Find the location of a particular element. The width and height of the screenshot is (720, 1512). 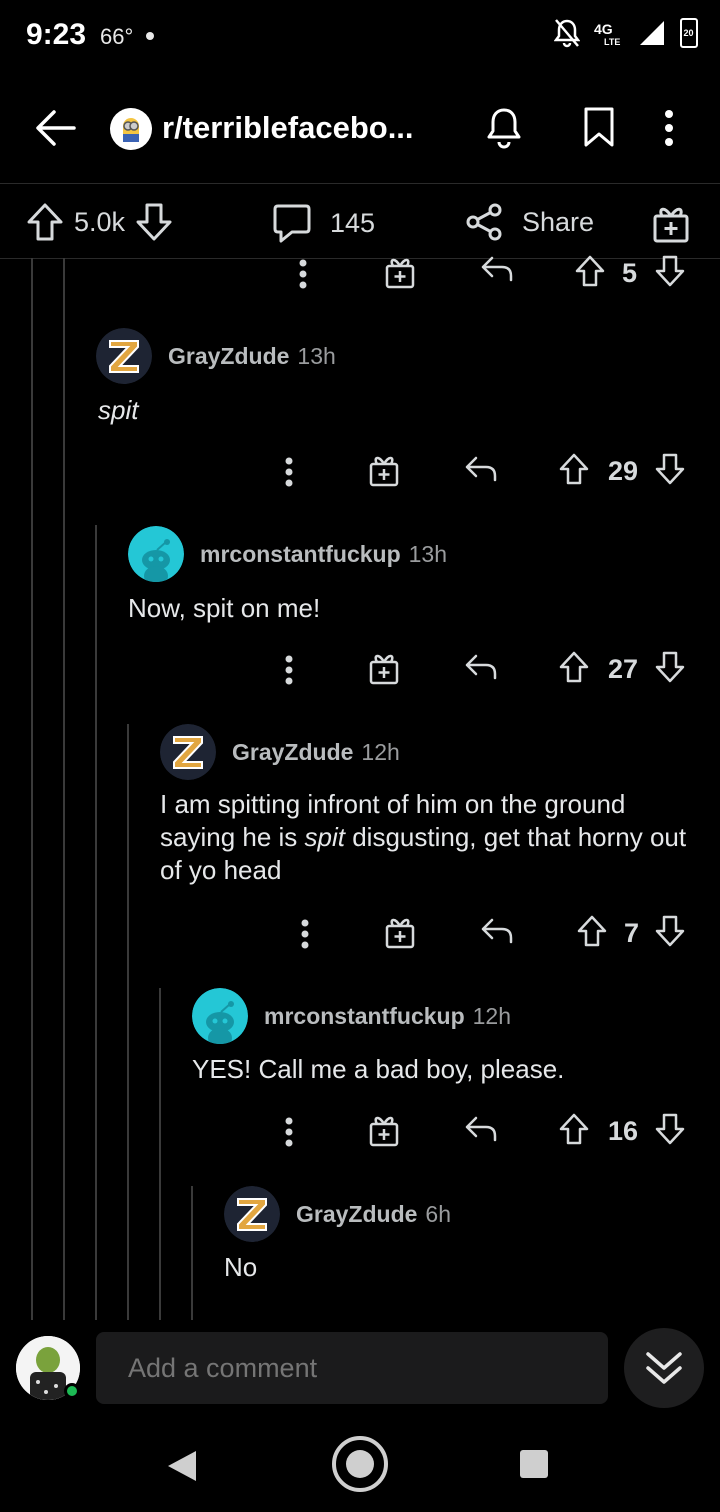

notifications-button is located at coordinates (504, 130).